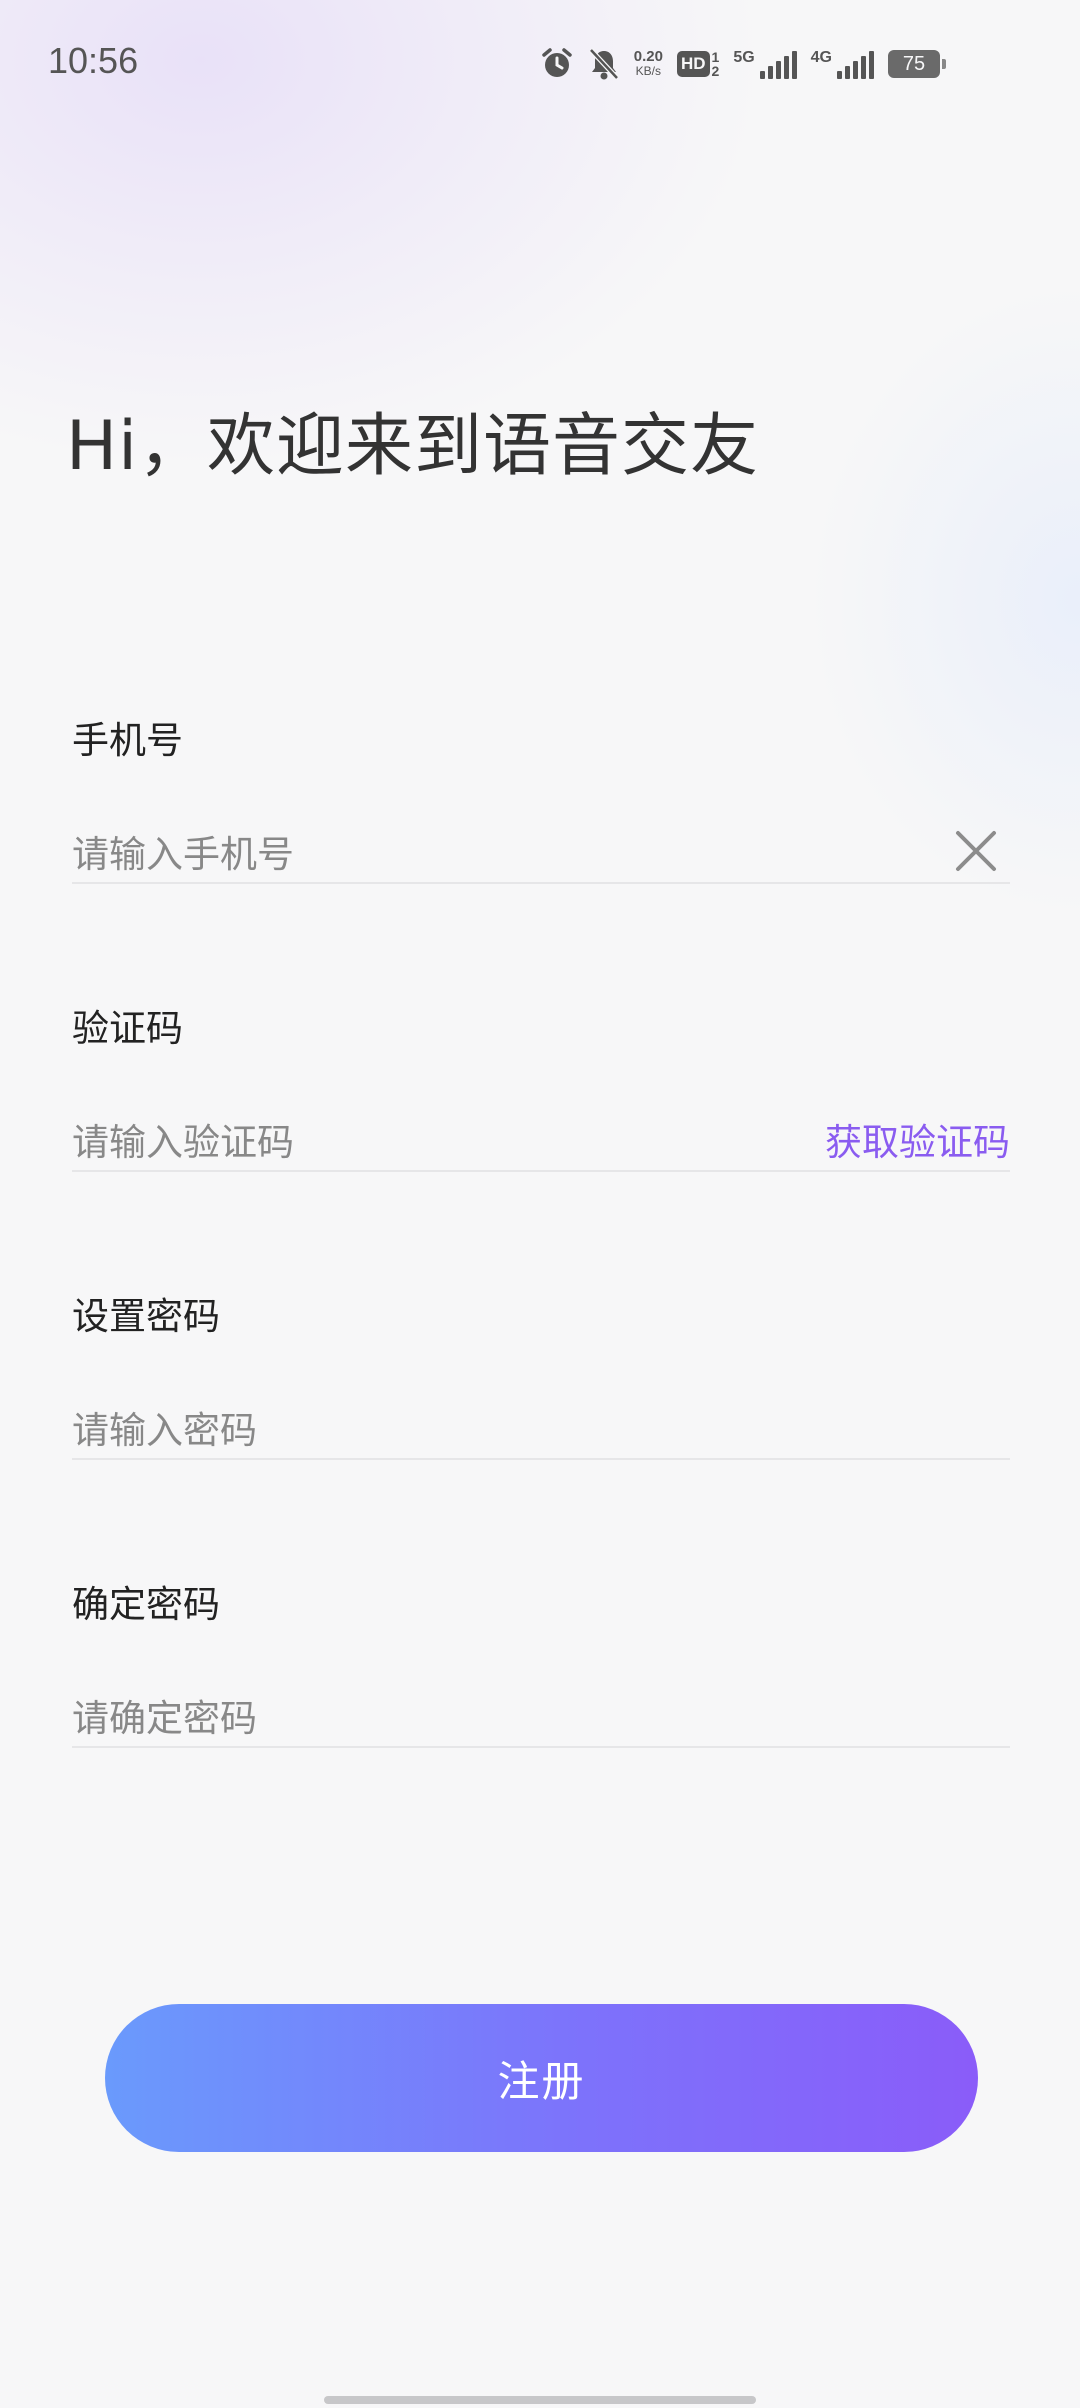  I want to click on status-icons: 0.20 KB/s HD 1 2 5G 4G 75, so click(743, 64).